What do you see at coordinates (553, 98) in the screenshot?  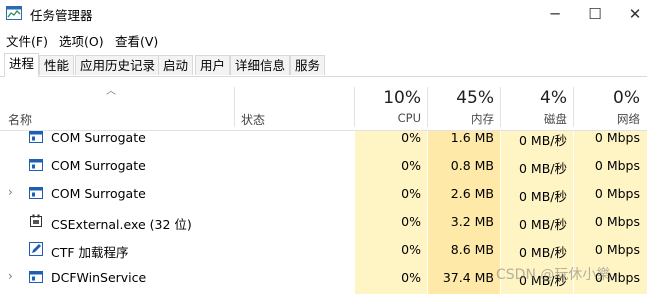 I see `disk-total-percent: 4%` at bounding box center [553, 98].